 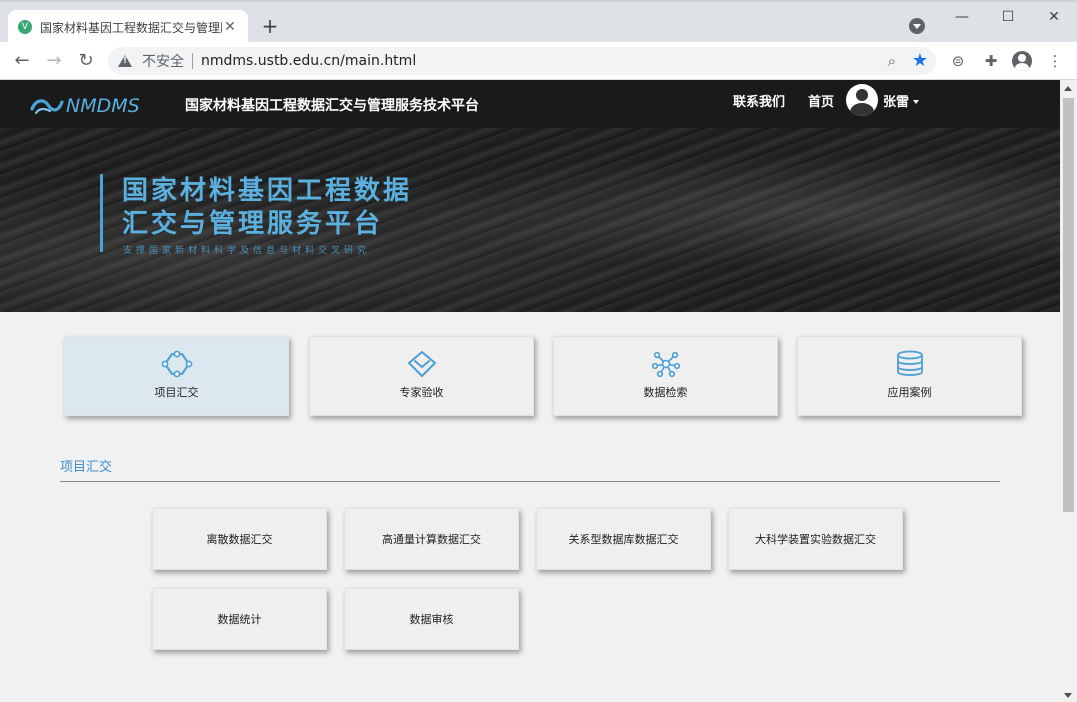 What do you see at coordinates (1068, 695) in the screenshot?
I see `scroll-down-arrow-icon` at bounding box center [1068, 695].